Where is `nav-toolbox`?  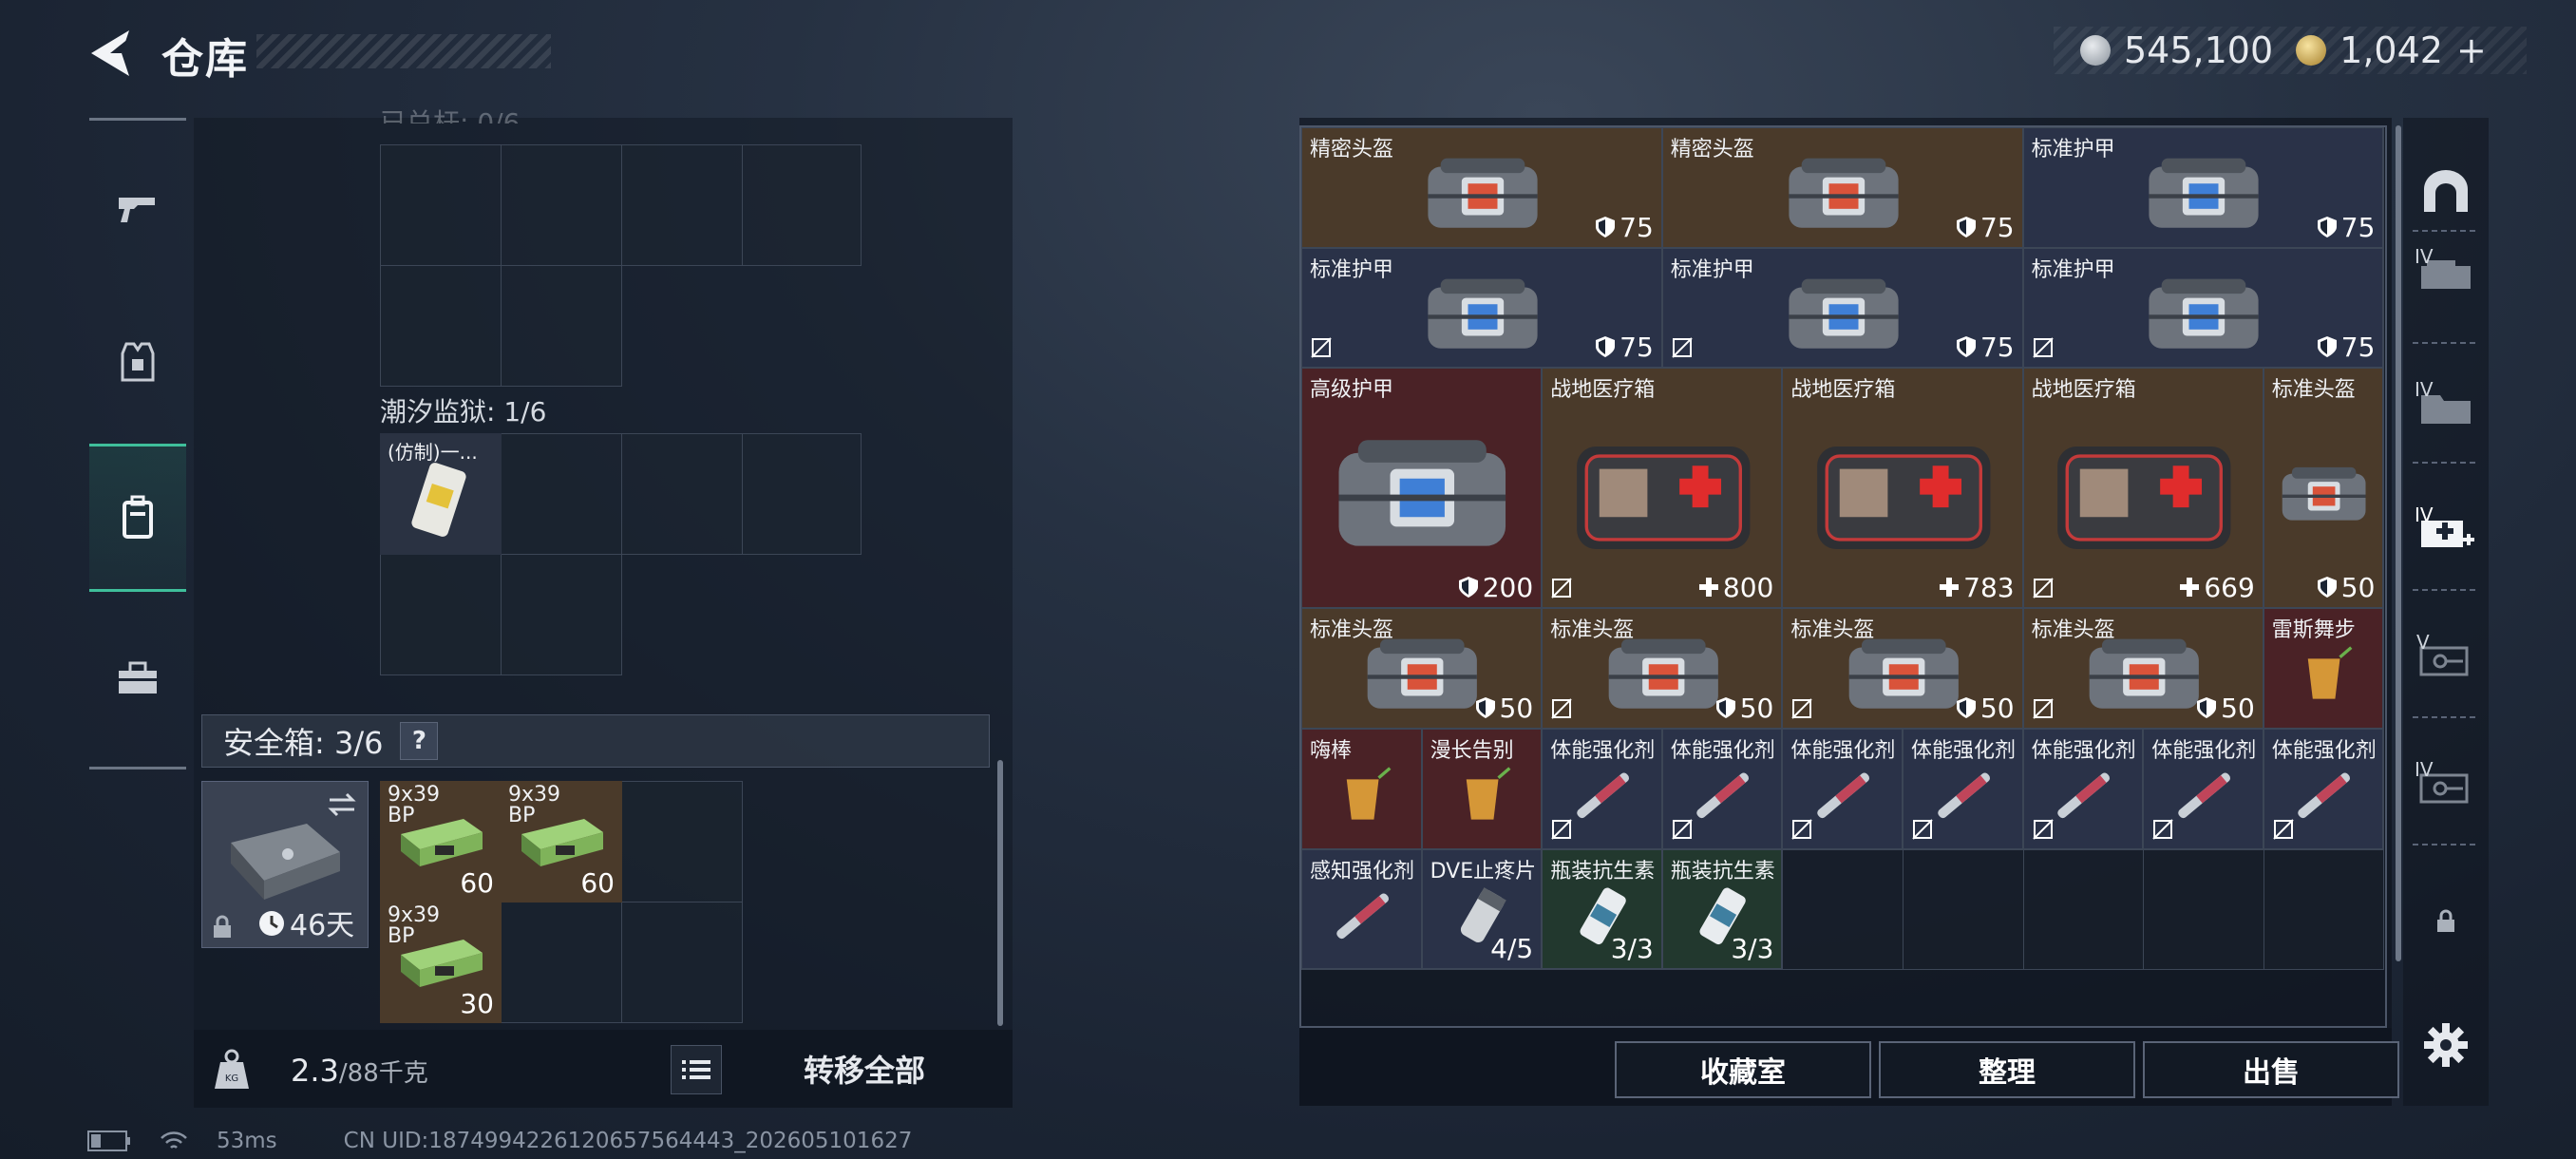
nav-toolbox is located at coordinates (137, 678).